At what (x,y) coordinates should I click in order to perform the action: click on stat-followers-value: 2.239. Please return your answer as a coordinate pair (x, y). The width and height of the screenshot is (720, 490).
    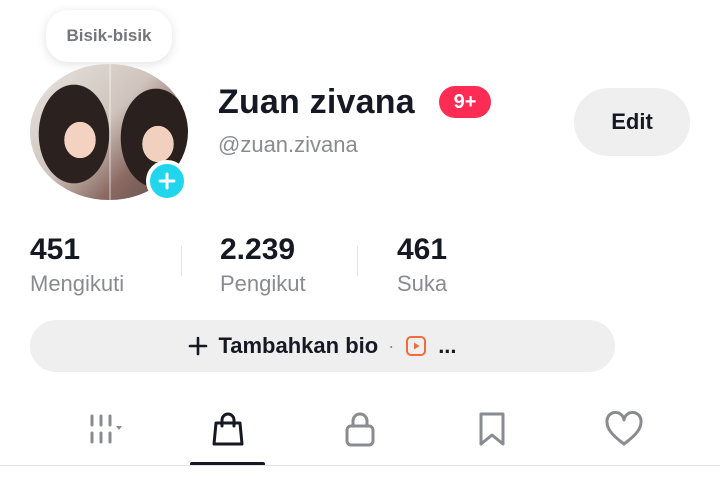
    Looking at the image, I should click on (258, 249).